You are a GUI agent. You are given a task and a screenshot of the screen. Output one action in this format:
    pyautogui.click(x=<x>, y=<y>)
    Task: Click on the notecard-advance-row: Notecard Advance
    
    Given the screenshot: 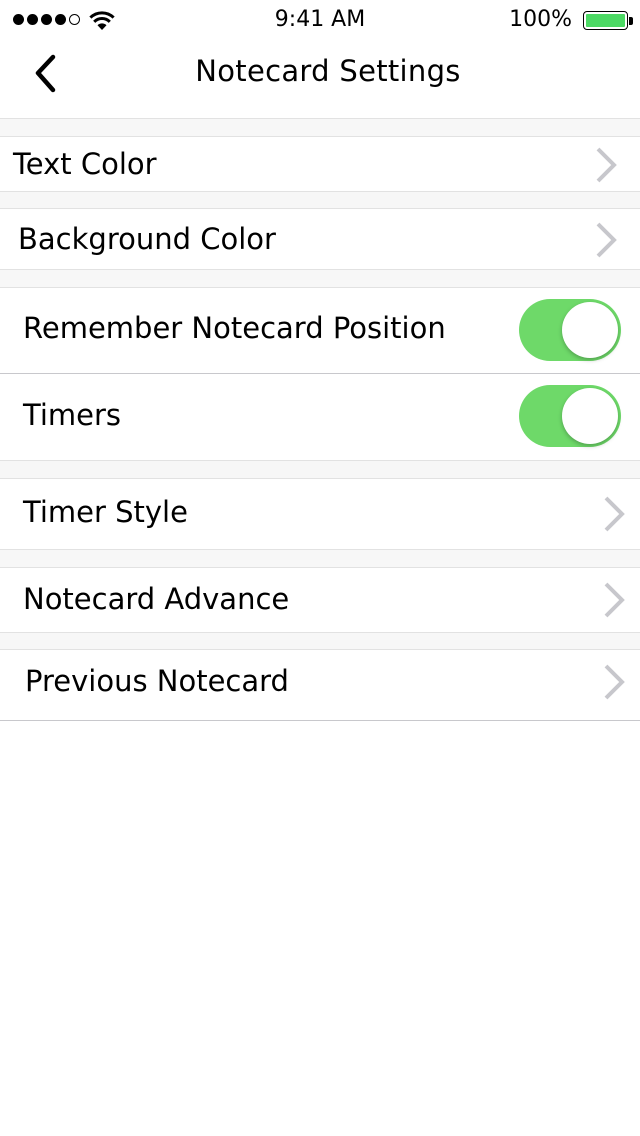 What is the action you would take?
    pyautogui.click(x=320, y=600)
    